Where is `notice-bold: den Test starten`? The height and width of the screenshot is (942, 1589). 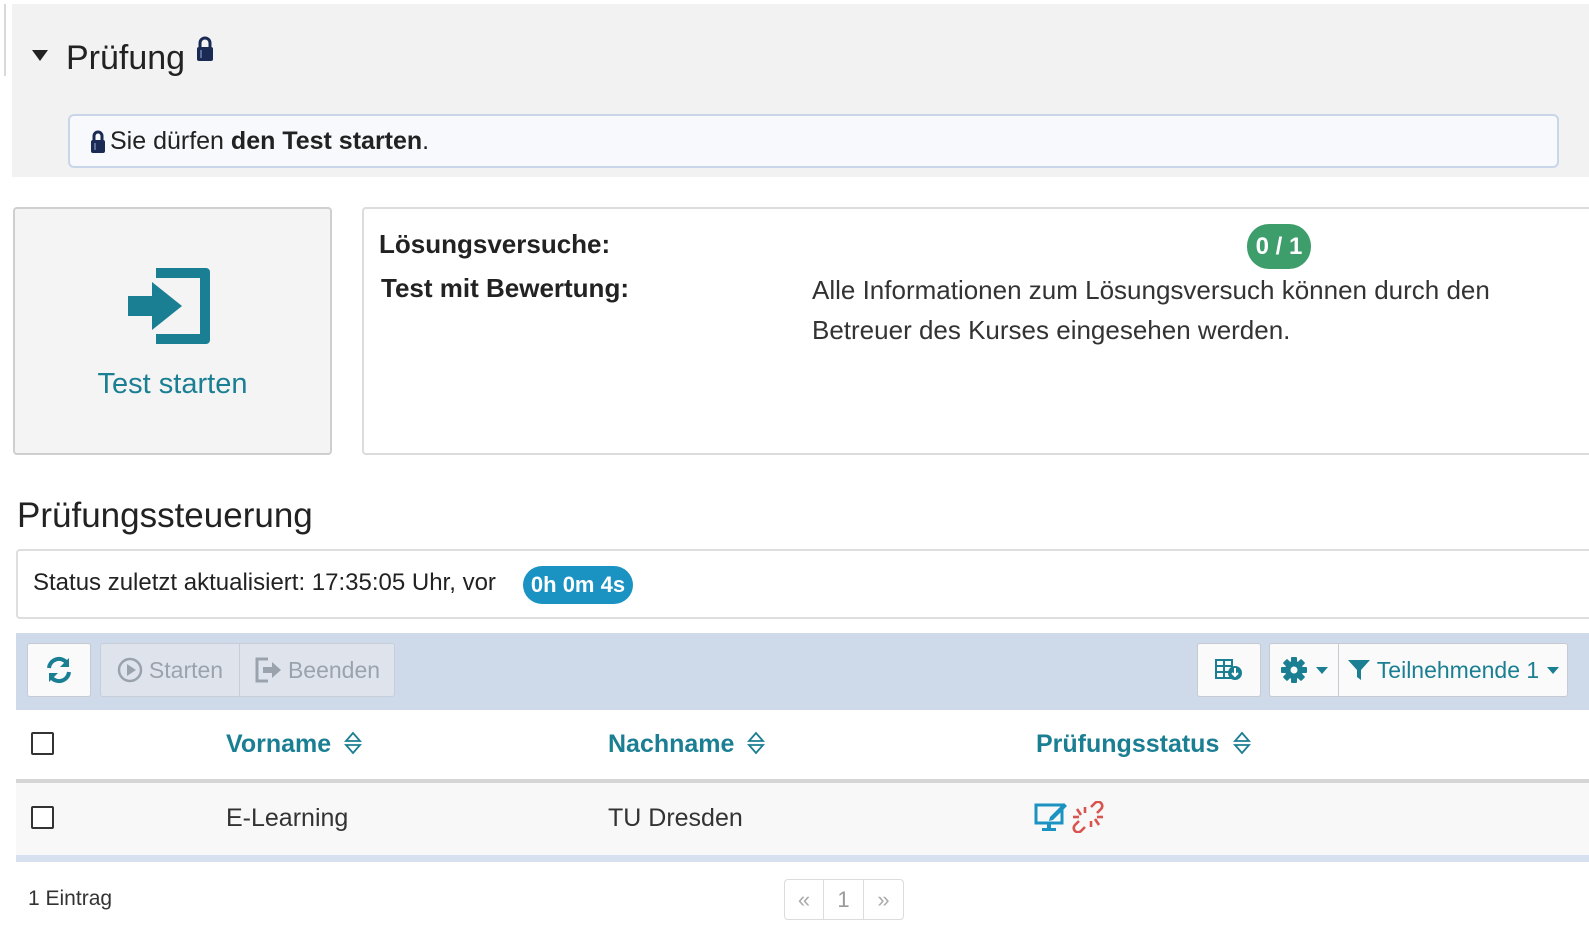 notice-bold: den Test starten is located at coordinates (326, 141).